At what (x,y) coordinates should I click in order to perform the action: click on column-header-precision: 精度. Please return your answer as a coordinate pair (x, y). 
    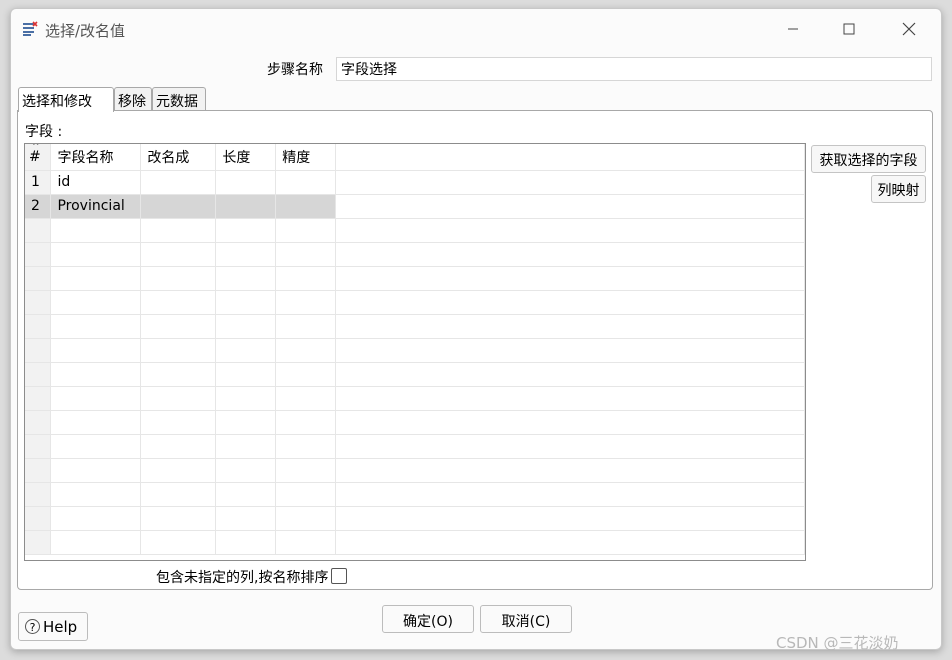
    Looking at the image, I should click on (306, 157).